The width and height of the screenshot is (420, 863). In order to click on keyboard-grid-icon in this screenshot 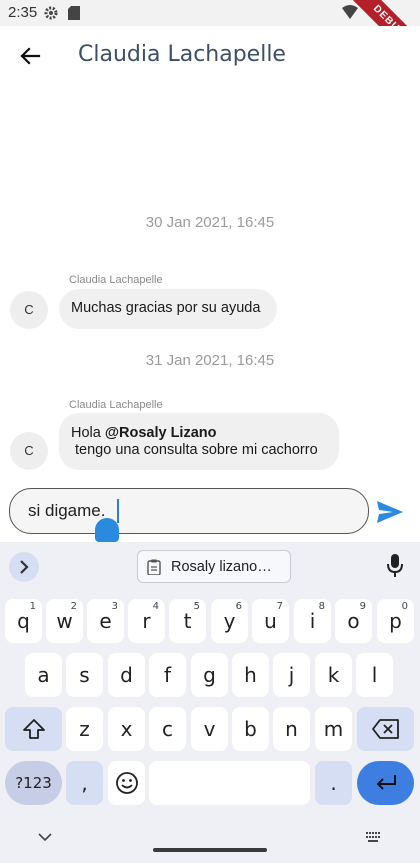, I will do `click(374, 837)`.